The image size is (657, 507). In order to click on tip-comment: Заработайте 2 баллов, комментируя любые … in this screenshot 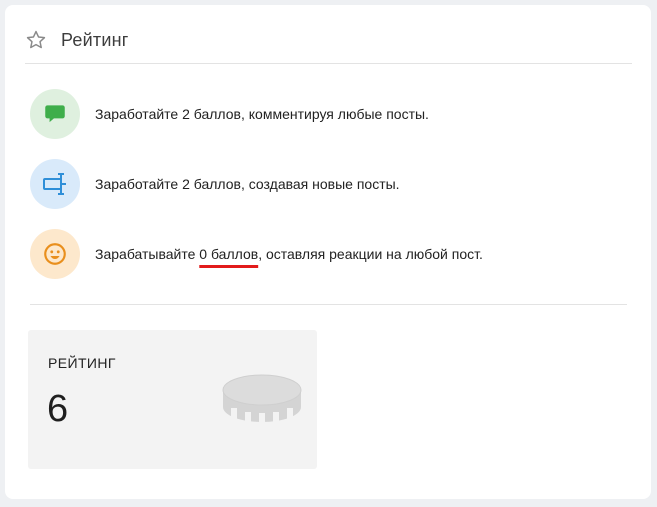, I will do `click(229, 114)`.